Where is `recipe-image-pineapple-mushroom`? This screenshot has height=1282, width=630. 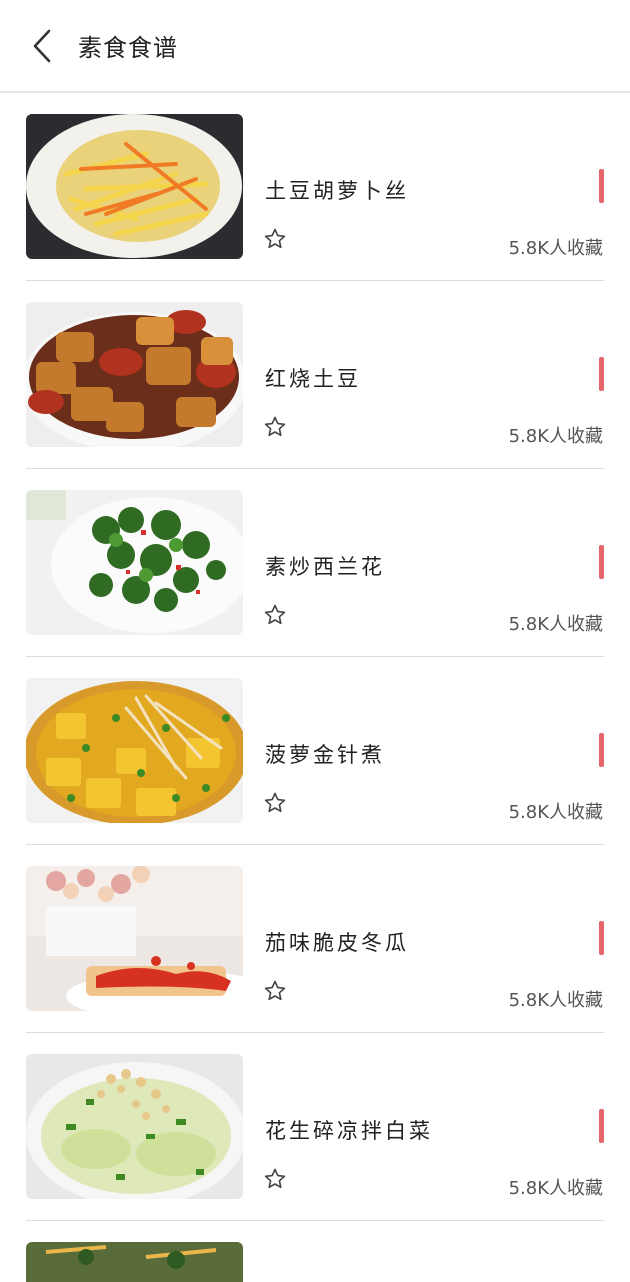
recipe-image-pineapple-mushroom is located at coordinates (134, 750).